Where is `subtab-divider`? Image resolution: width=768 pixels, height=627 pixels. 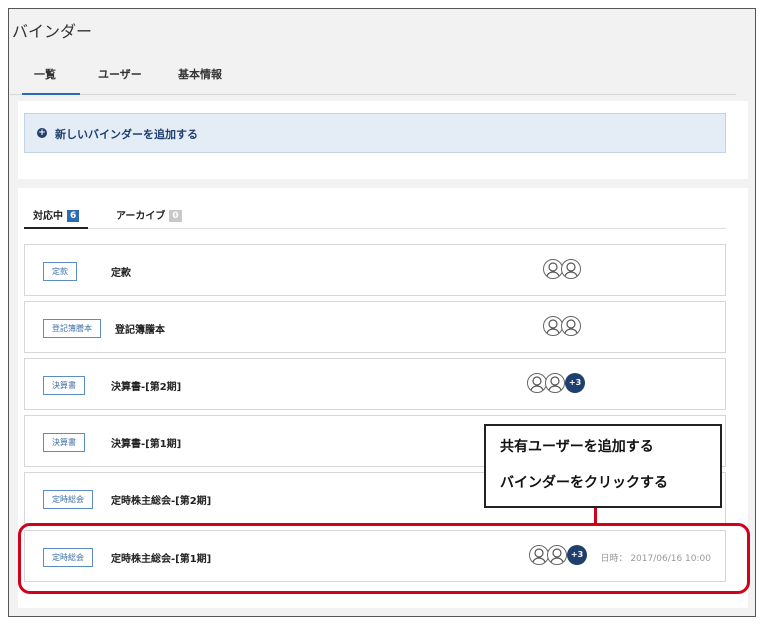 subtab-divider is located at coordinates (375, 228).